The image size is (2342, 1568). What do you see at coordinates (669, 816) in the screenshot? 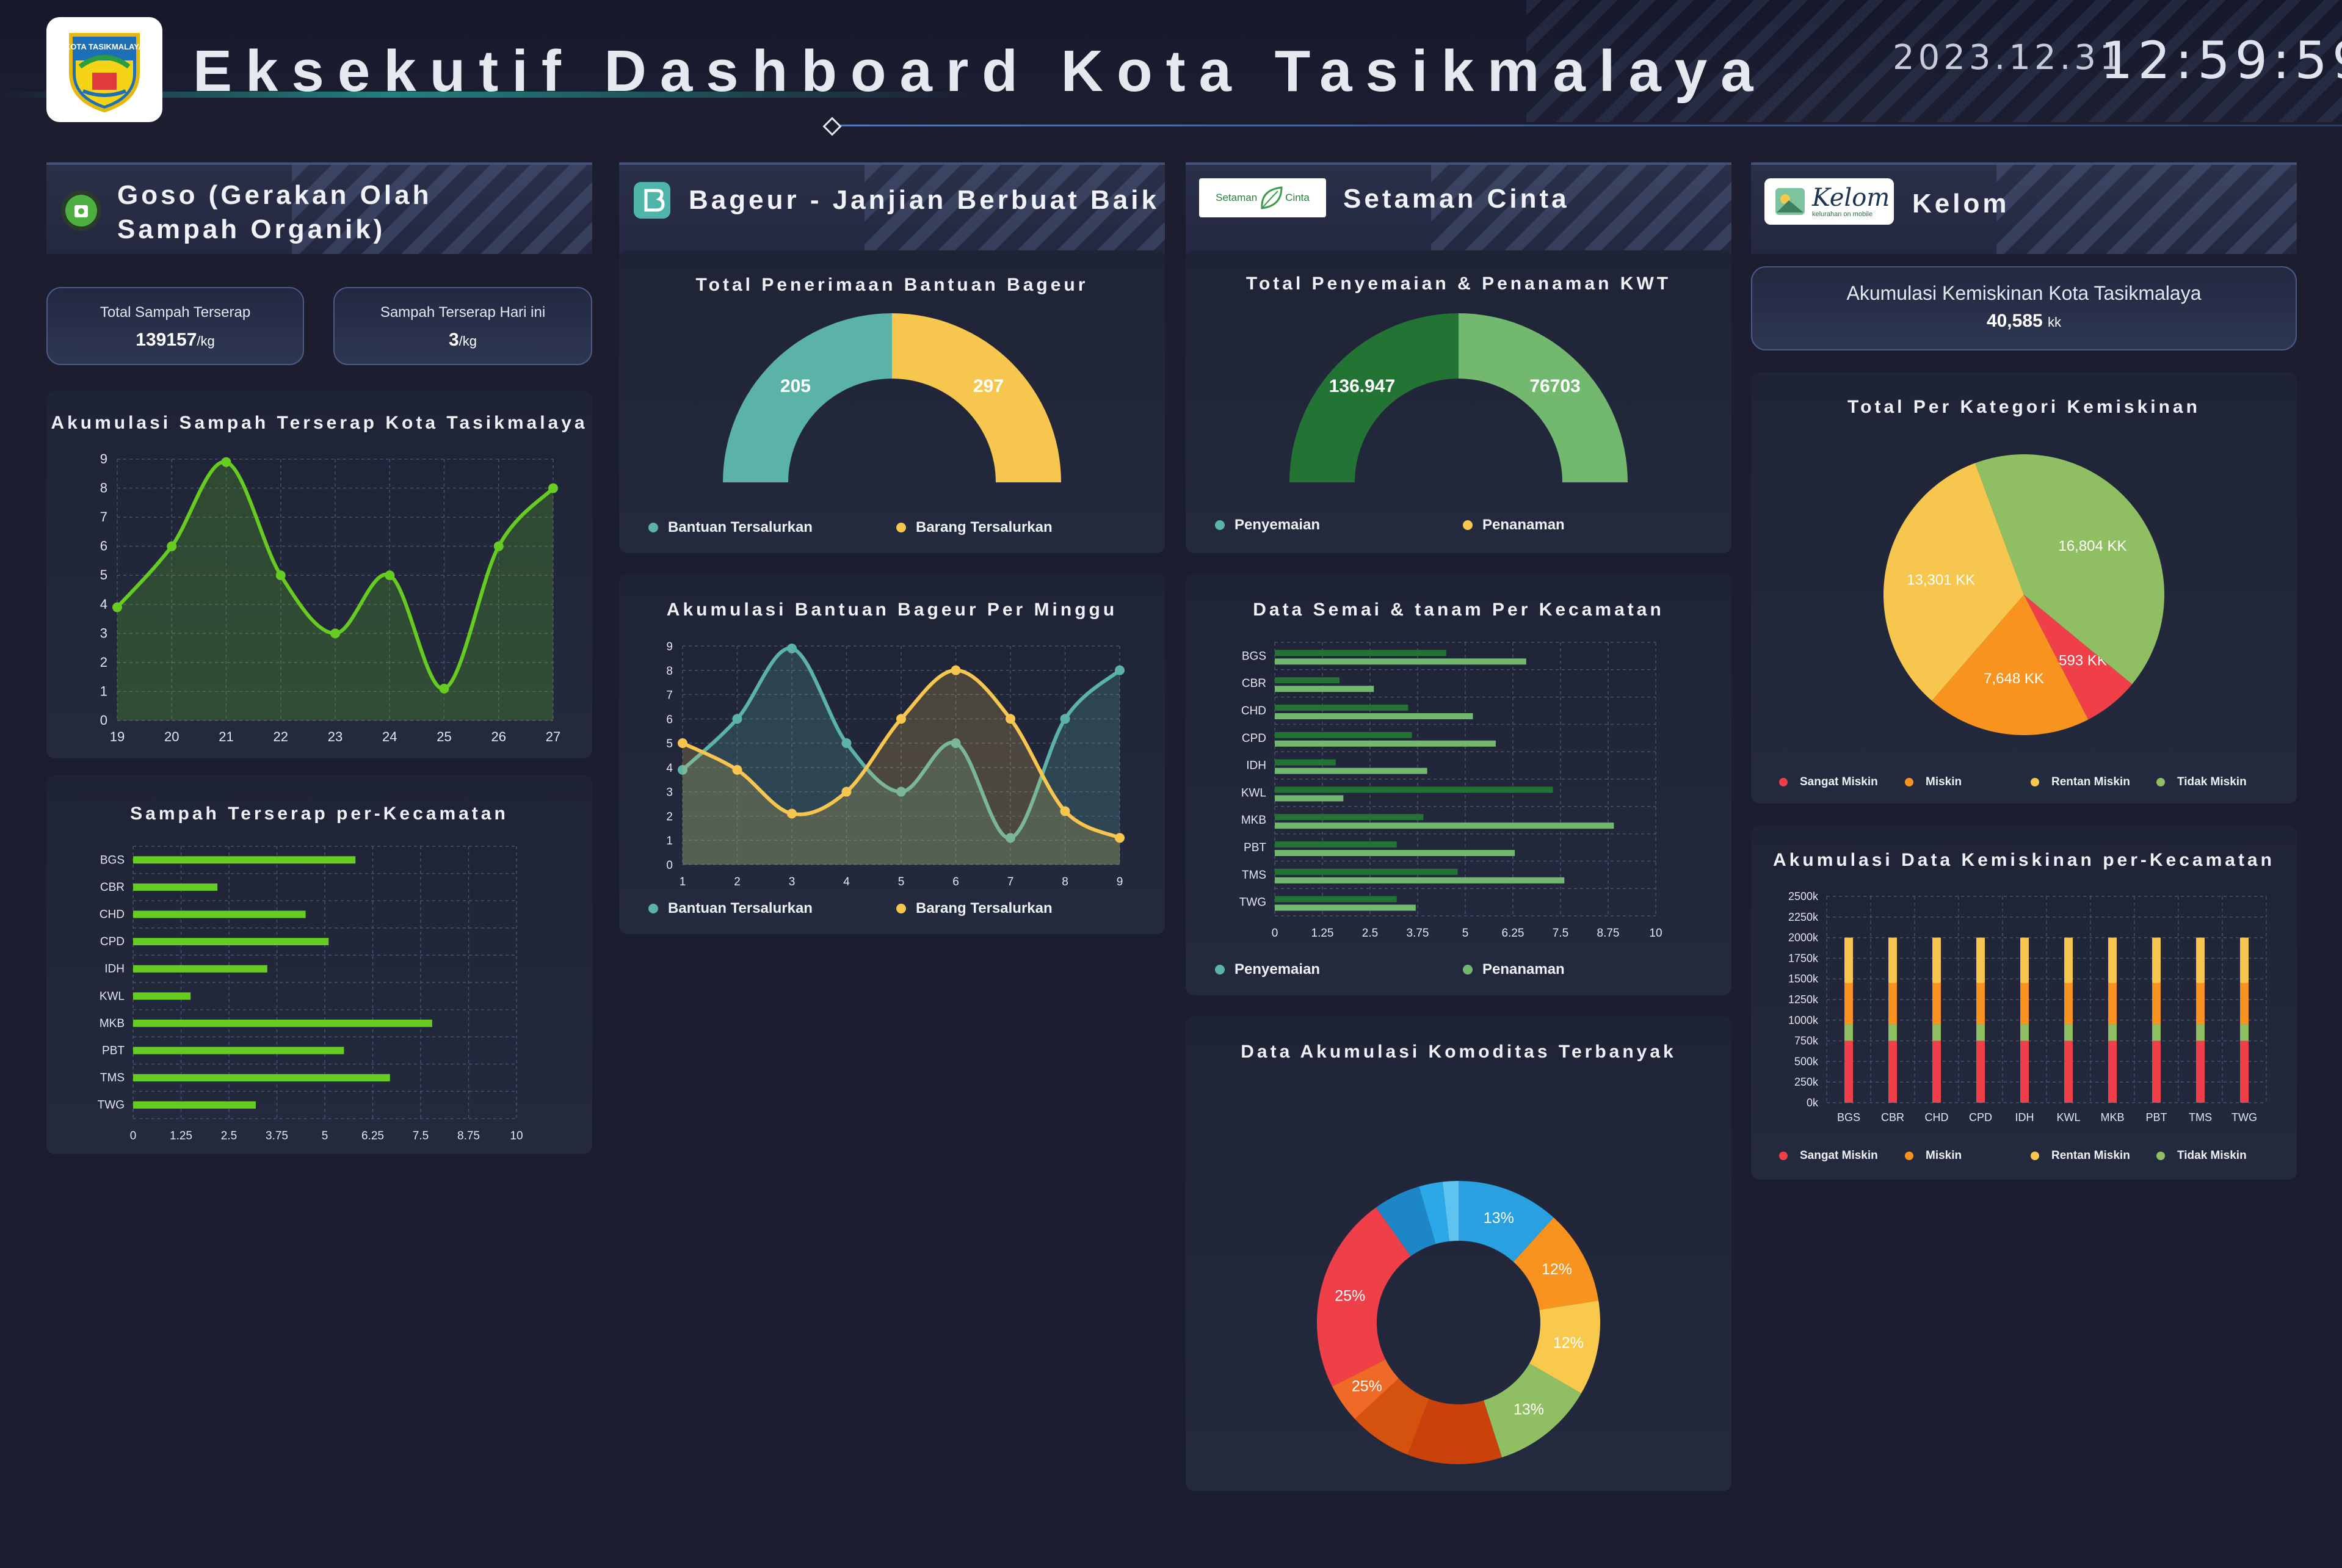
I see `y-tick-label: 2` at bounding box center [669, 816].